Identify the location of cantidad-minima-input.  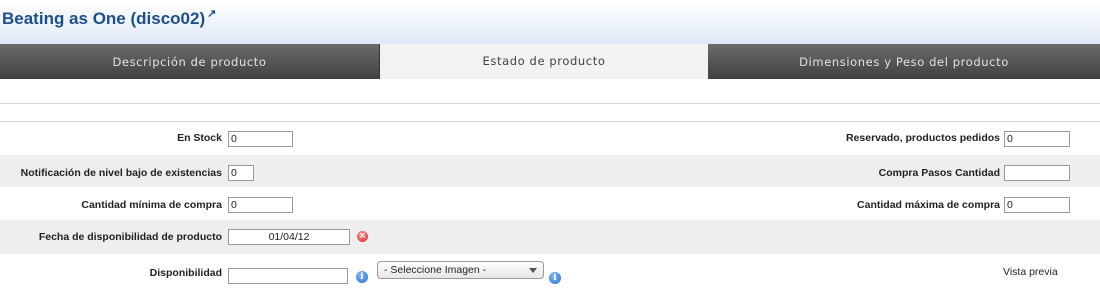
(260, 205).